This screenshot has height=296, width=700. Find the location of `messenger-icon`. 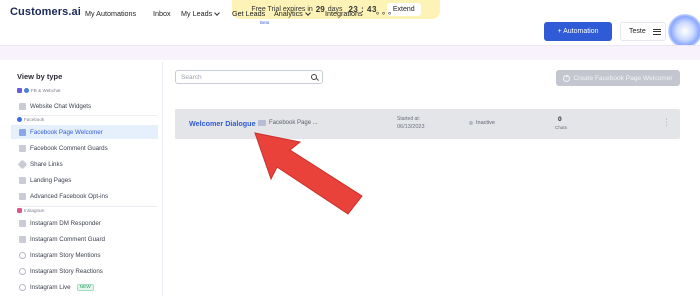

messenger-icon is located at coordinates (19, 90).